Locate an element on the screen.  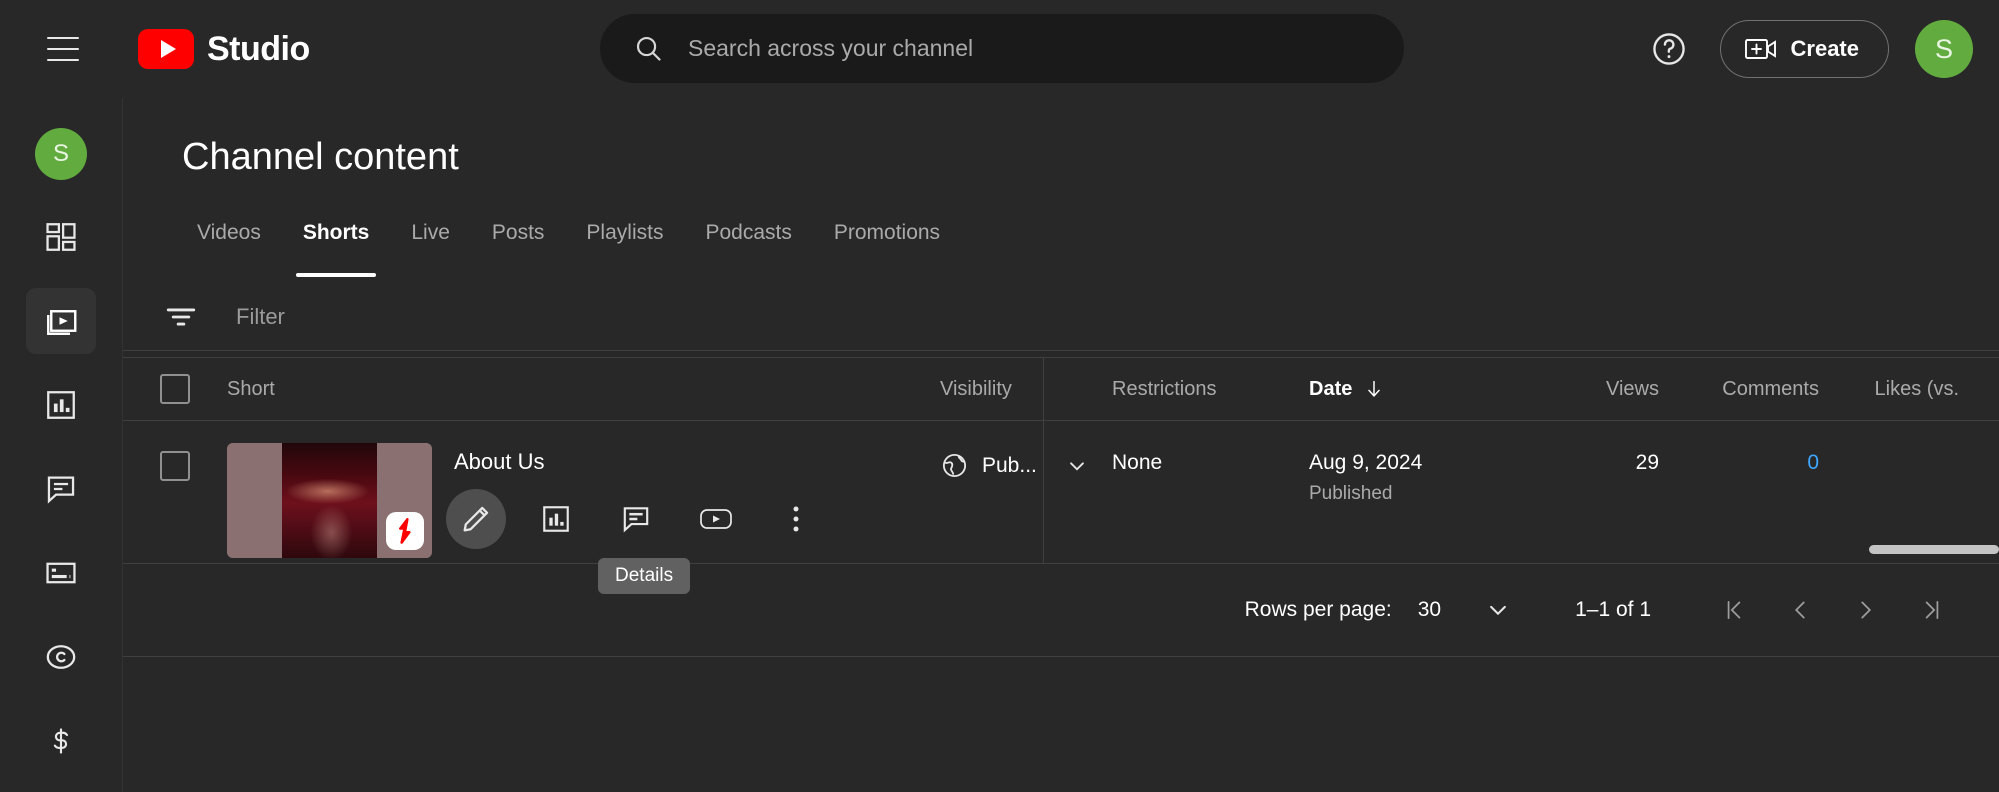
row-checkbox is located at coordinates (175, 466).